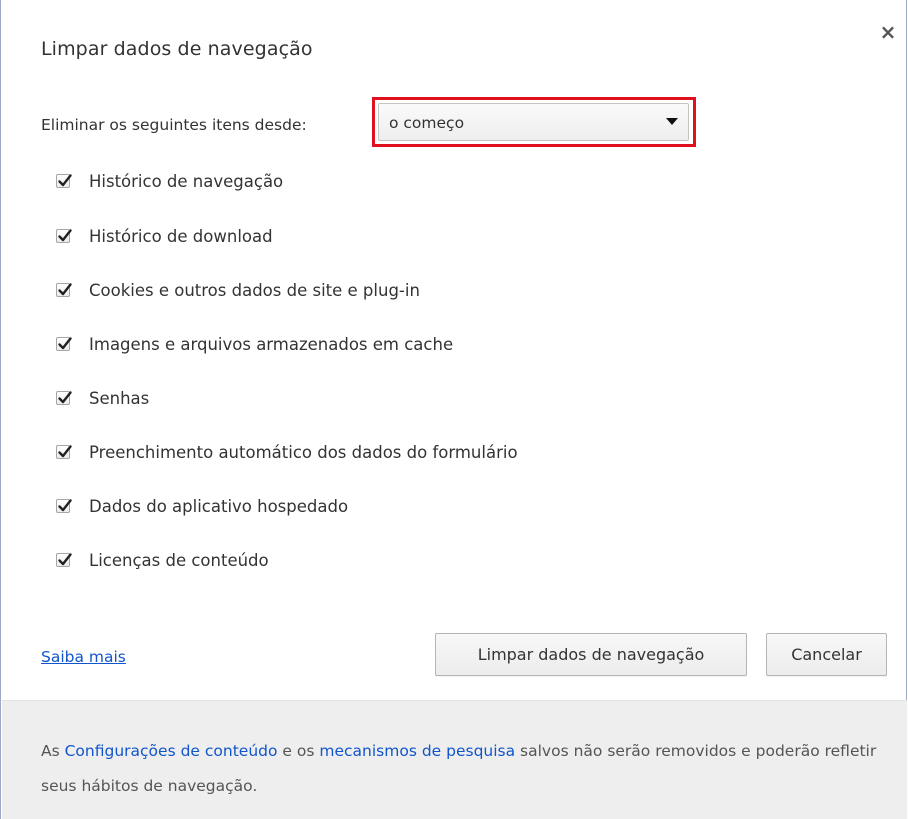 The width and height of the screenshot is (908, 819). I want to click on dialog-title: Limpar dados de navegação, so click(177, 49).